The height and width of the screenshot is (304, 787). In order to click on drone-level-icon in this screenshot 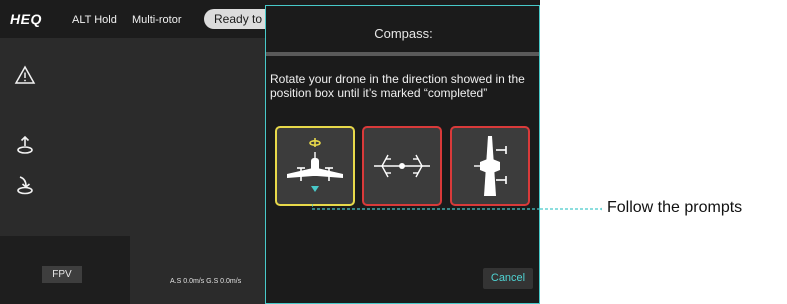, I will do `click(315, 165)`.